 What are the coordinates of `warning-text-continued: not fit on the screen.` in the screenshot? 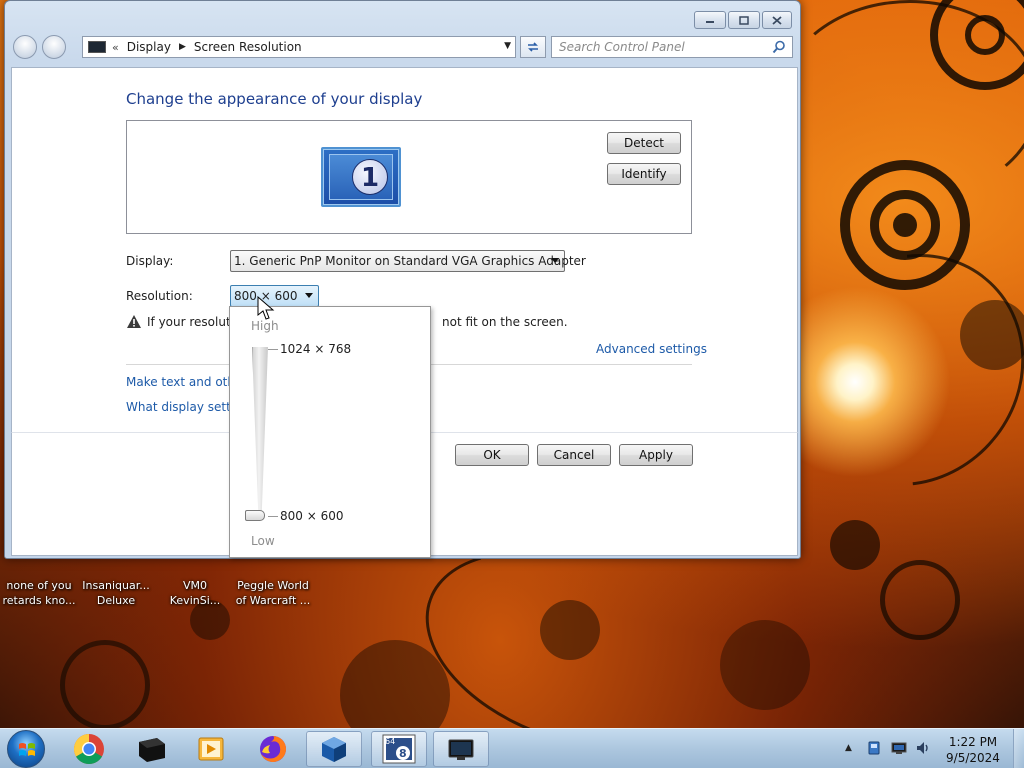 It's located at (505, 322).